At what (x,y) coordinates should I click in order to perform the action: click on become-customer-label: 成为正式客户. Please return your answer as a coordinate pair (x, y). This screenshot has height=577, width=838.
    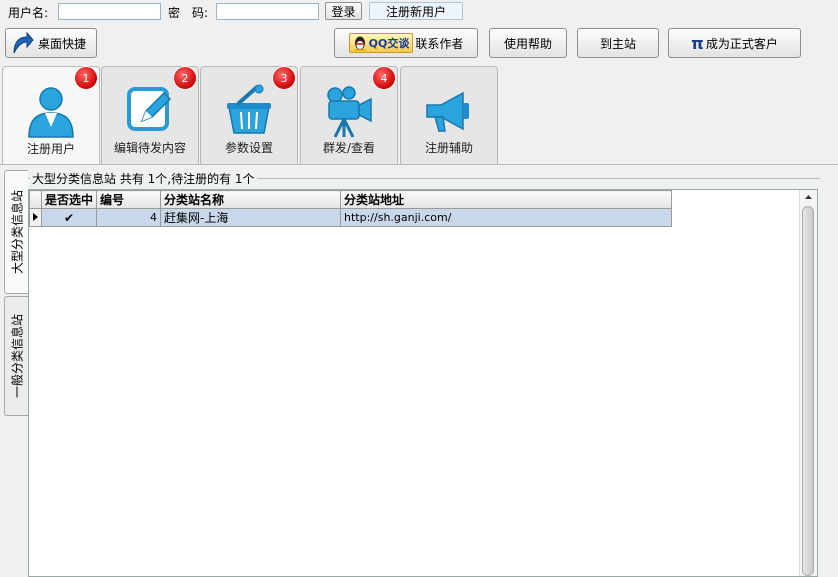
    Looking at the image, I should click on (741, 43).